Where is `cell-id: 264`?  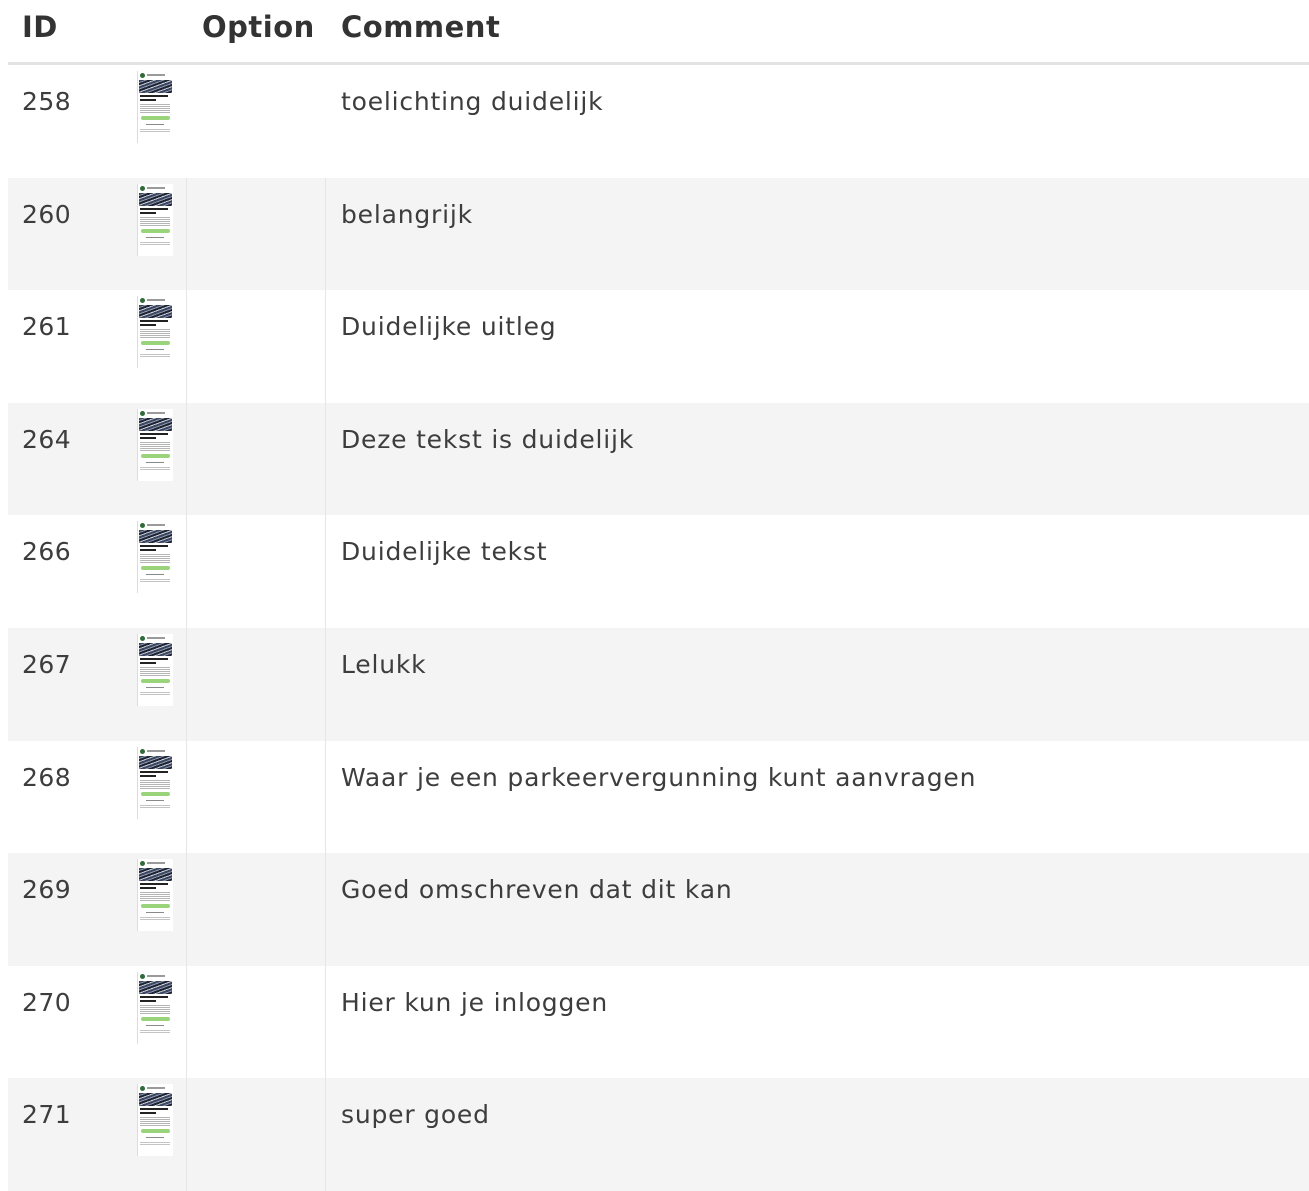 cell-id: 264 is located at coordinates (47, 439).